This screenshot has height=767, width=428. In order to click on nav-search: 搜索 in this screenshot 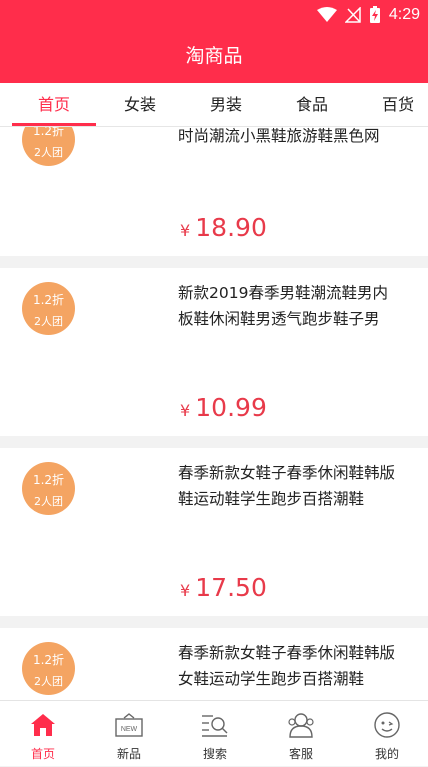, I will do `click(215, 734)`.